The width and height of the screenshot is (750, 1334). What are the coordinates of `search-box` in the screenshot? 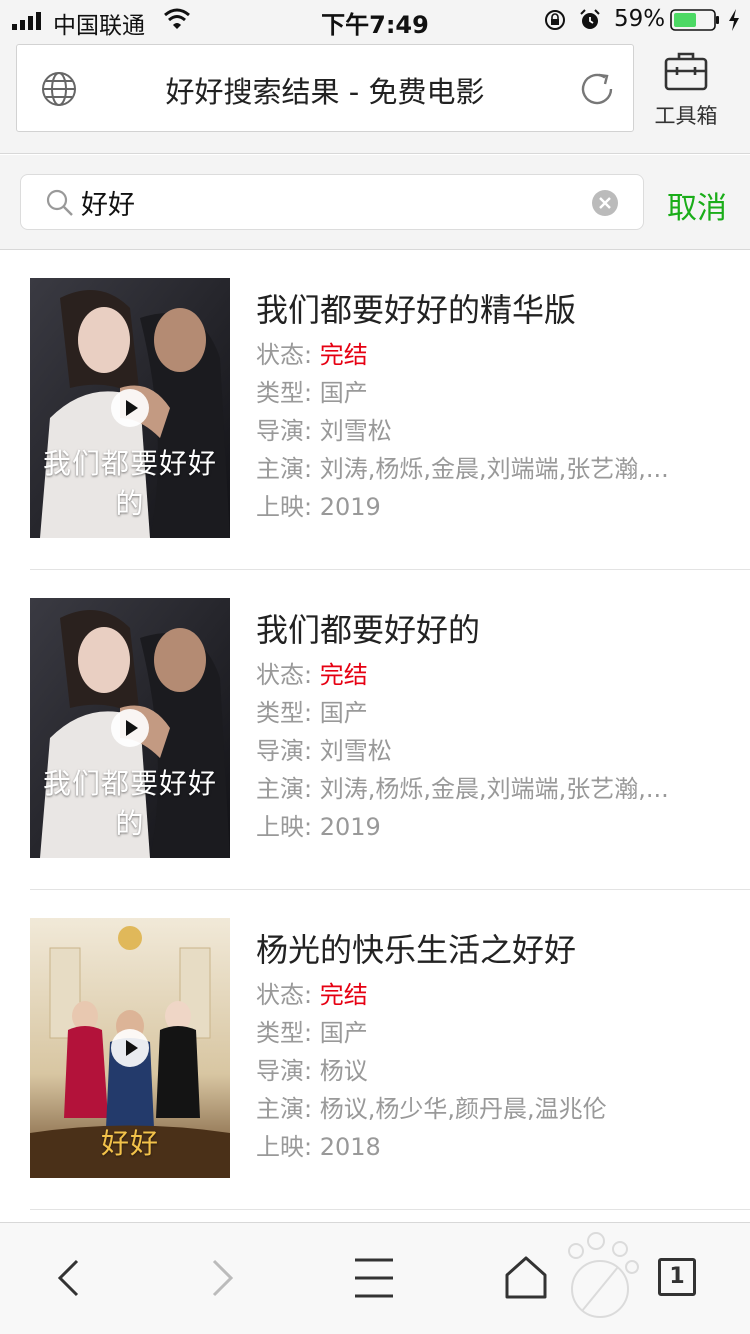 It's located at (332, 202).